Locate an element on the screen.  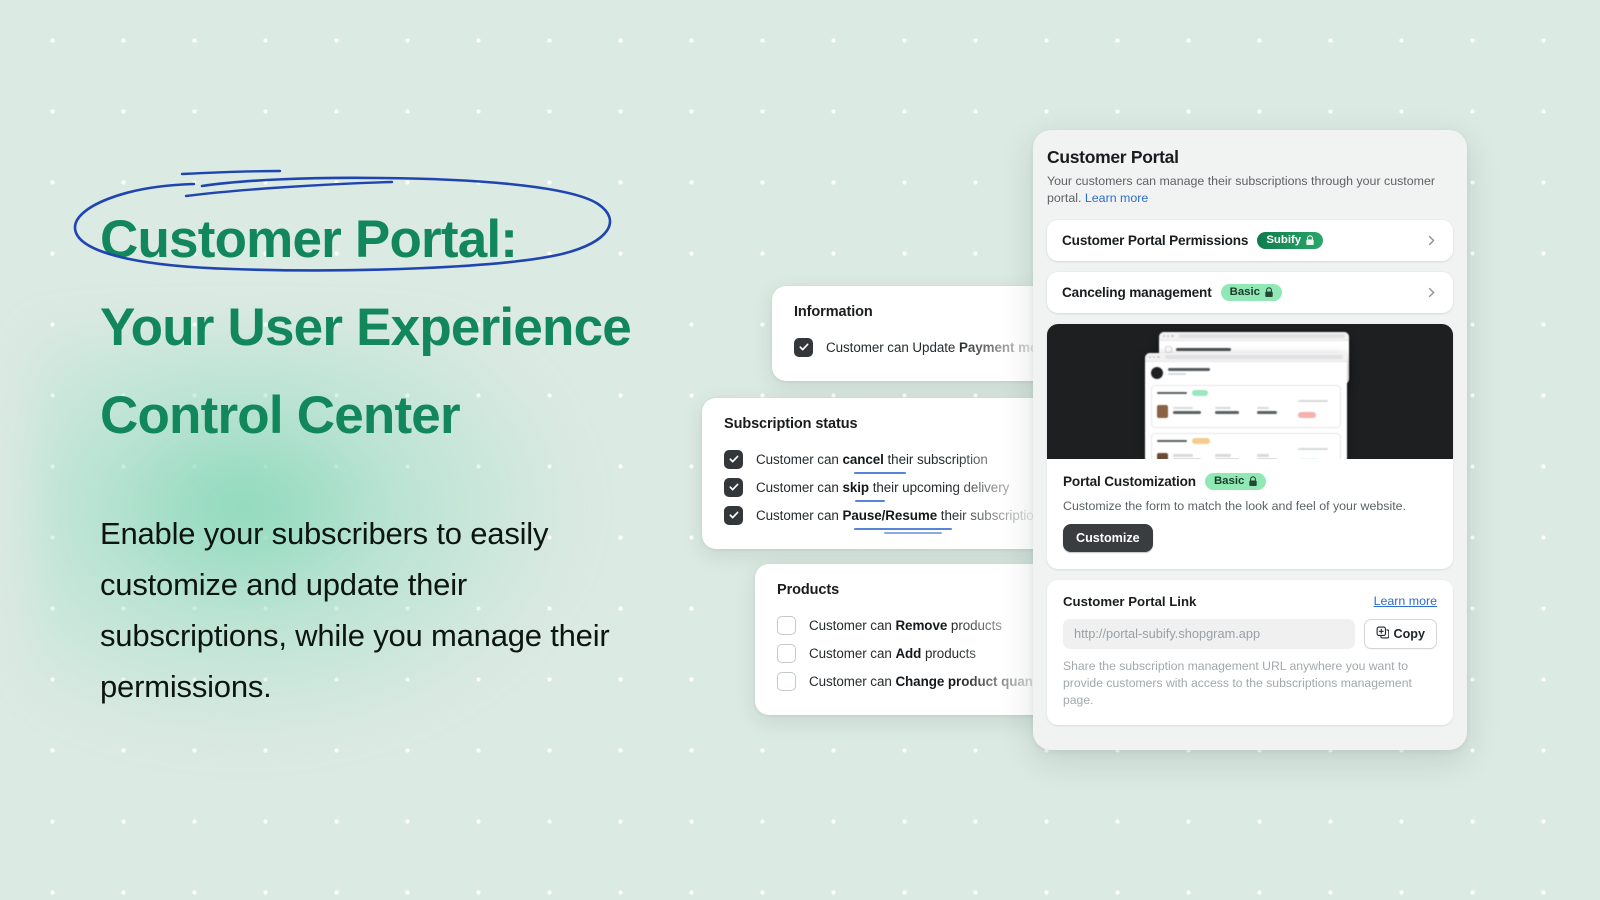
headline-line-2: Your User Experience is located at coordinates (366, 327).